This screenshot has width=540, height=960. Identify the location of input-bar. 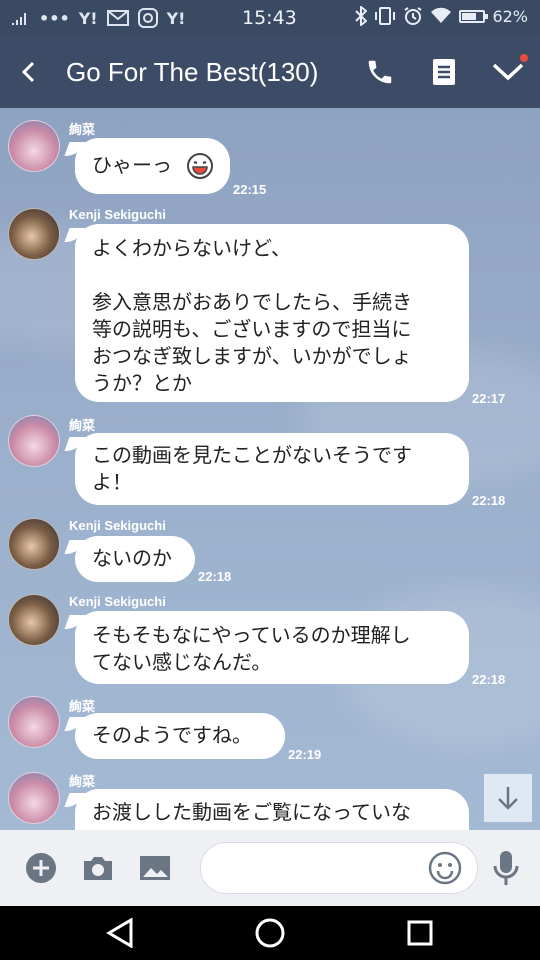
(270, 868).